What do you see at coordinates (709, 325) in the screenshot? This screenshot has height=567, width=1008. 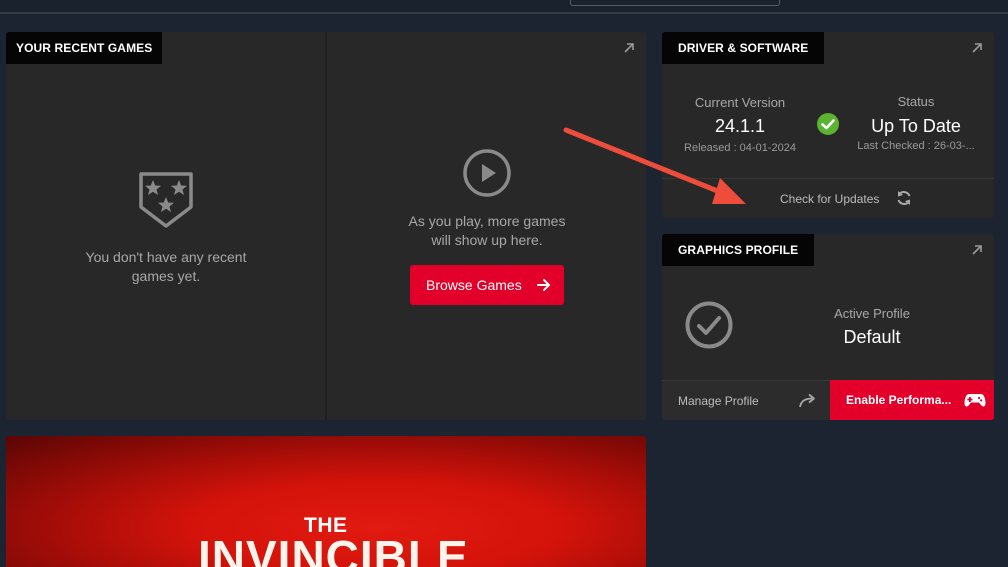 I see `profile-check-icon` at bounding box center [709, 325].